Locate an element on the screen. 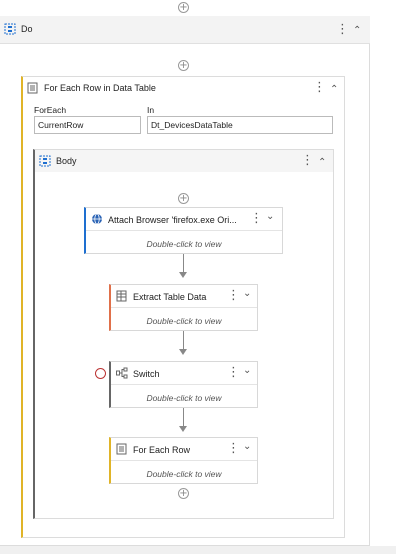 The width and height of the screenshot is (396, 554). body-collapse-icon: ⌃ is located at coordinates (322, 162).